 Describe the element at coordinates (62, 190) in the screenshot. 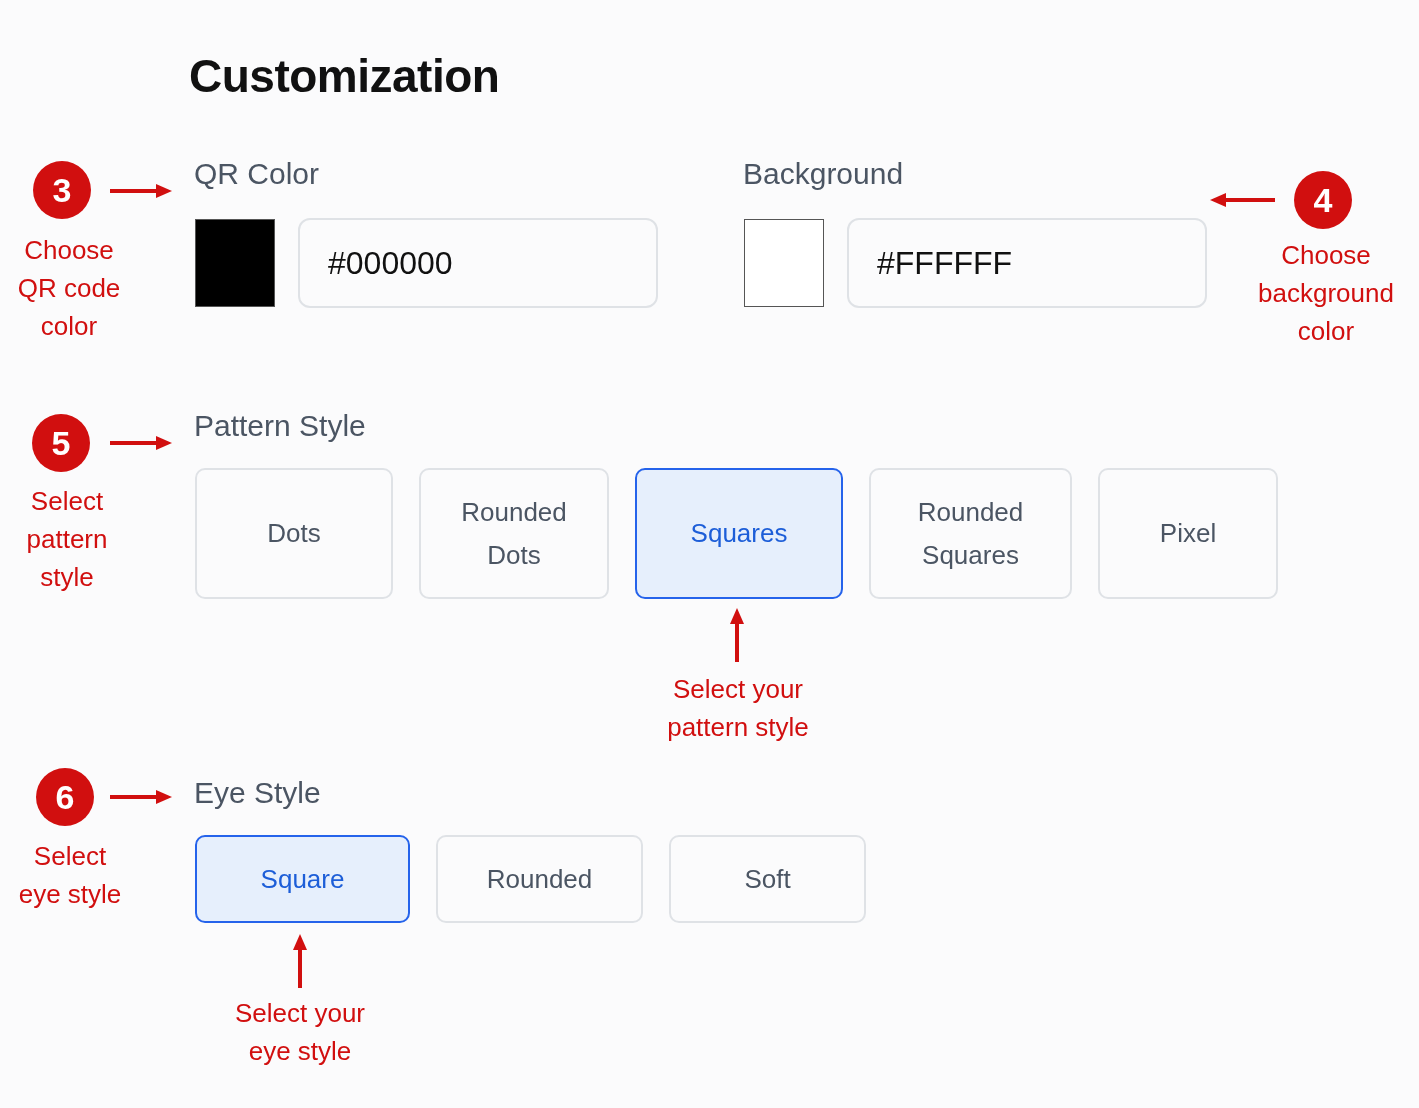

I see `step-number-badge: 3` at that location.